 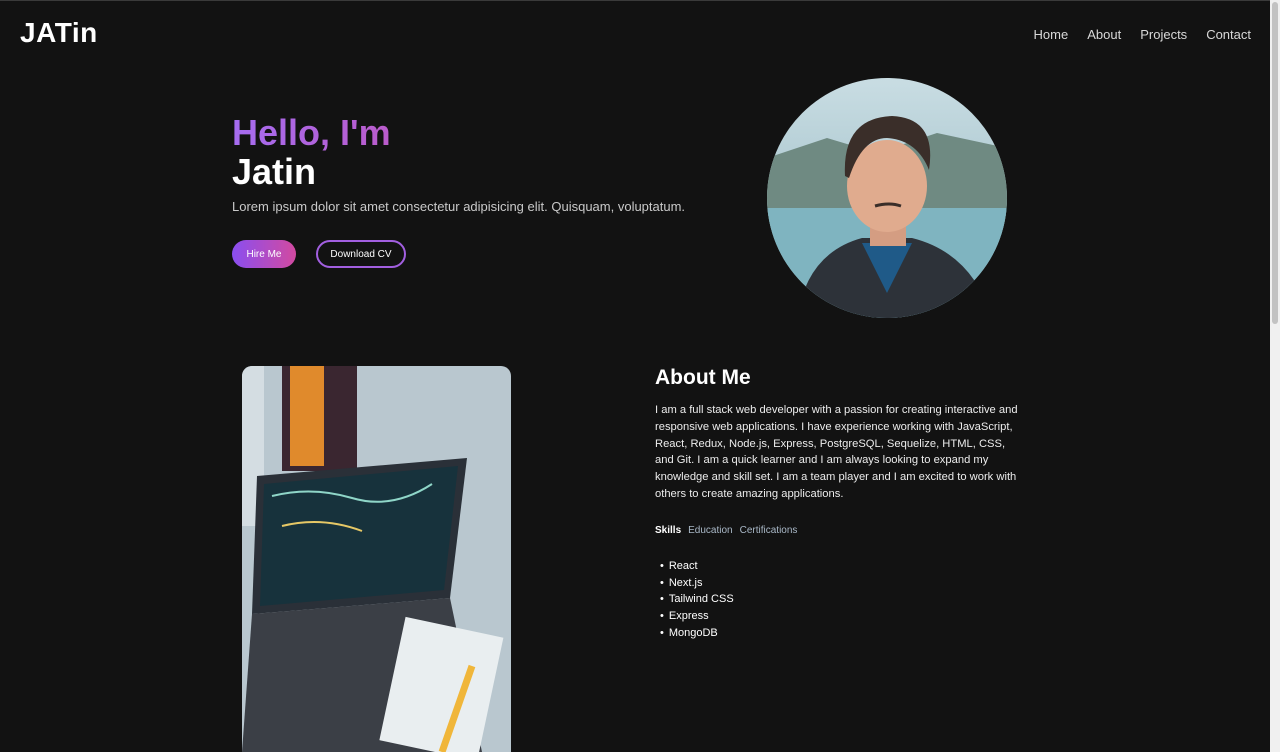 I want to click on about-photo, so click(x=376, y=559).